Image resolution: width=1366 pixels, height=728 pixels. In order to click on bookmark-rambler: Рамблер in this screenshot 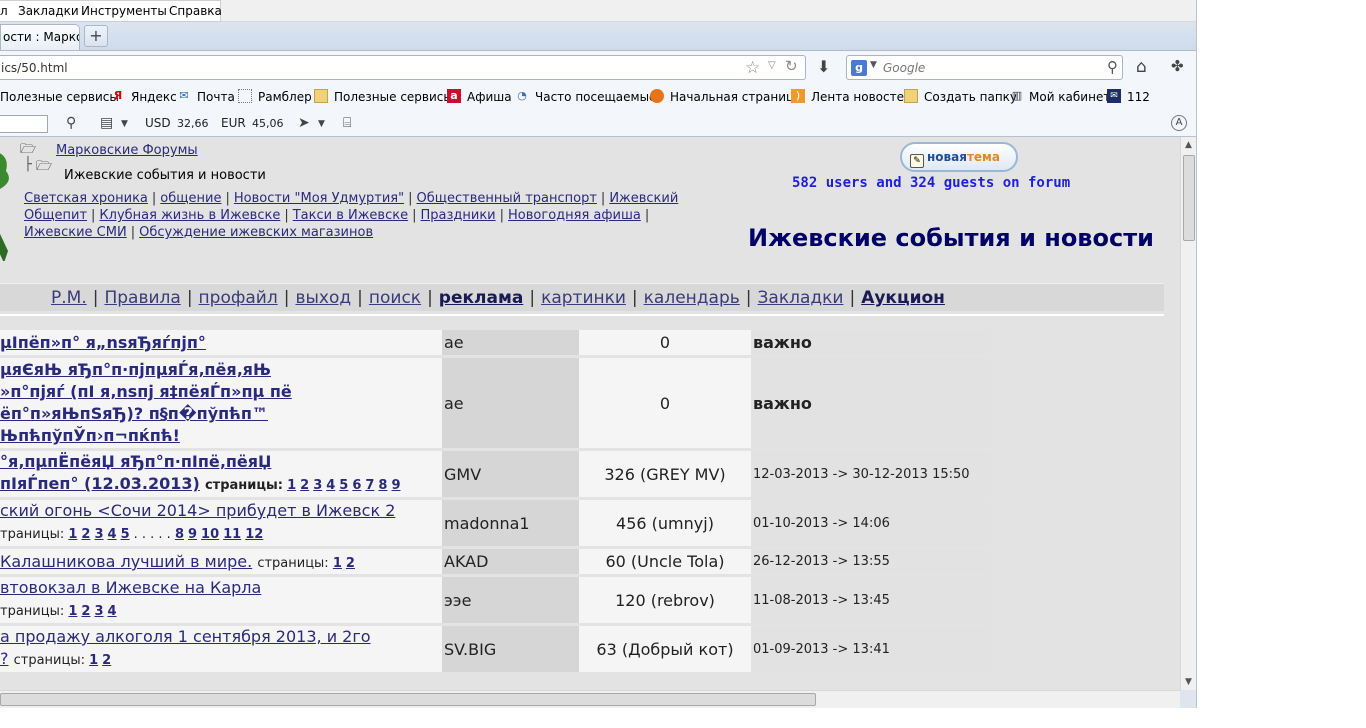, I will do `click(285, 97)`.